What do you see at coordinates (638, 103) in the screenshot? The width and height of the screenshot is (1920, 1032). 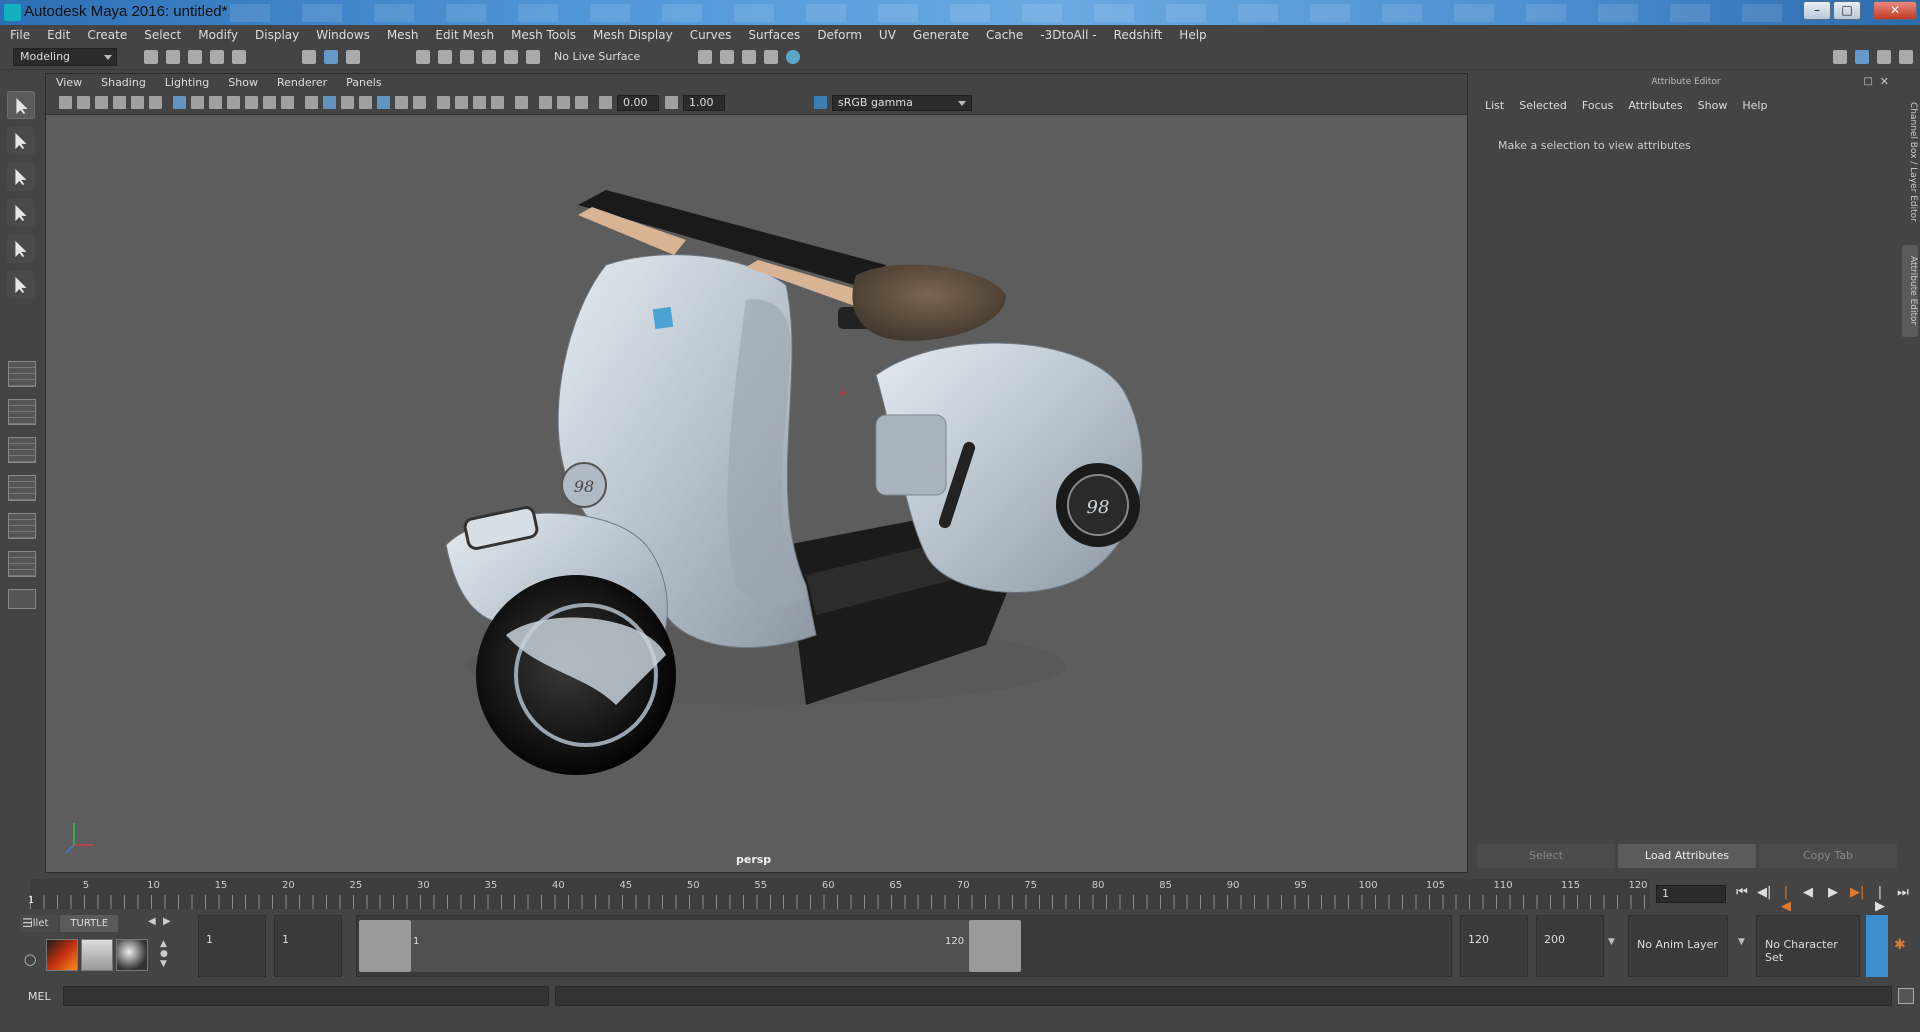 I see `exposure-field: 0.00` at bounding box center [638, 103].